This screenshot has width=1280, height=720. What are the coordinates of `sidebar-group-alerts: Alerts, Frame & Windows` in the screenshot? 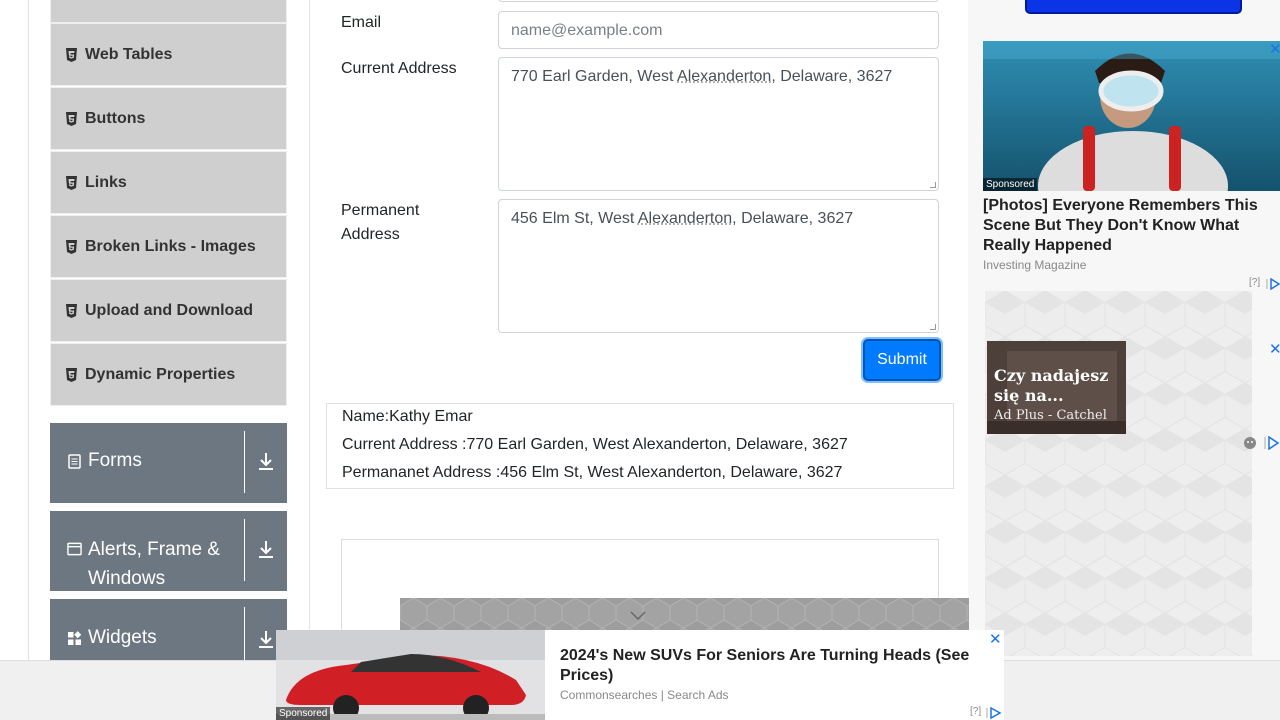 It's located at (168, 551).